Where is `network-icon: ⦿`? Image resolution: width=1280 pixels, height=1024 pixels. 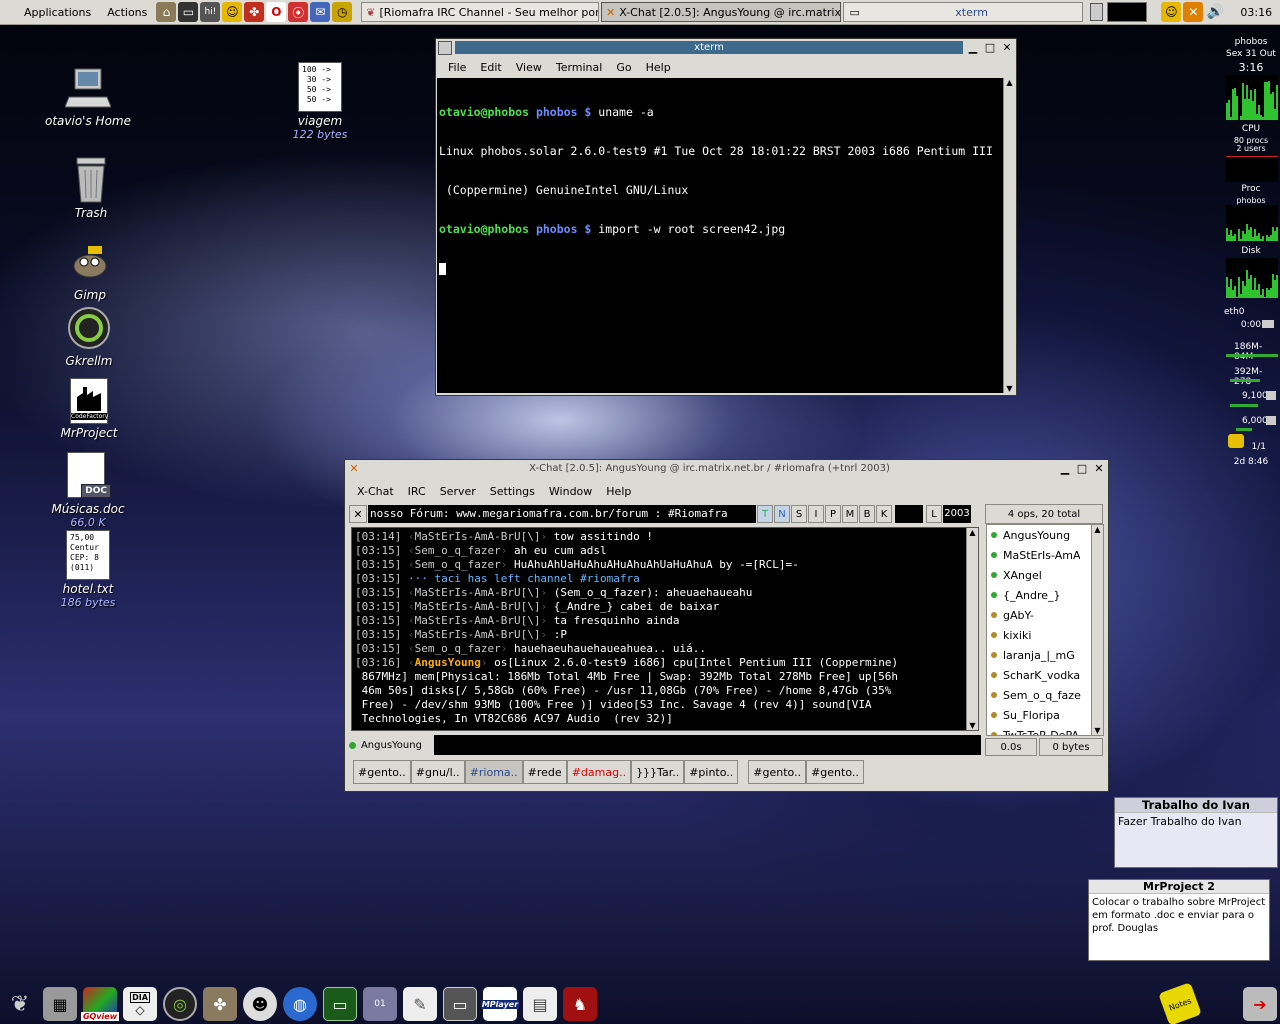 network-icon: ⦿ is located at coordinates (298, 12).